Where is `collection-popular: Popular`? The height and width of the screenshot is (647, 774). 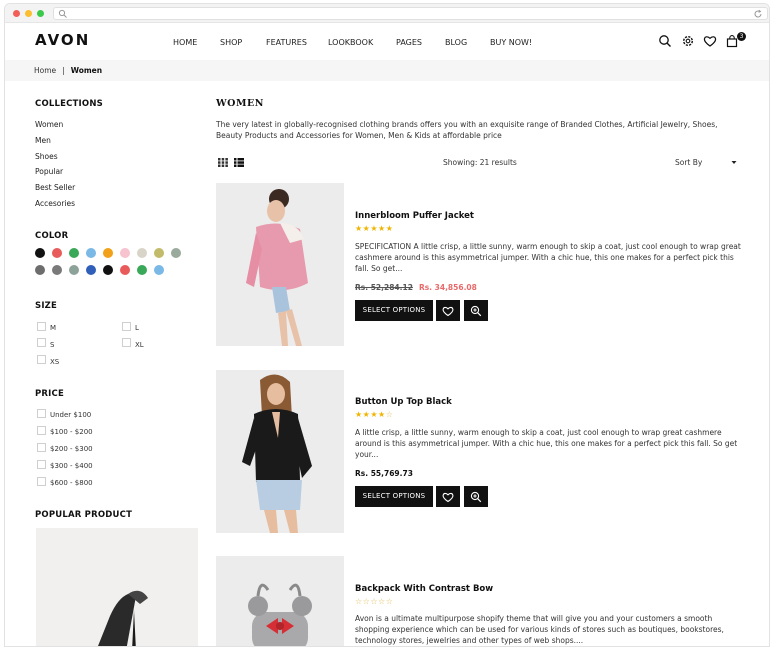 collection-popular: Popular is located at coordinates (49, 171).